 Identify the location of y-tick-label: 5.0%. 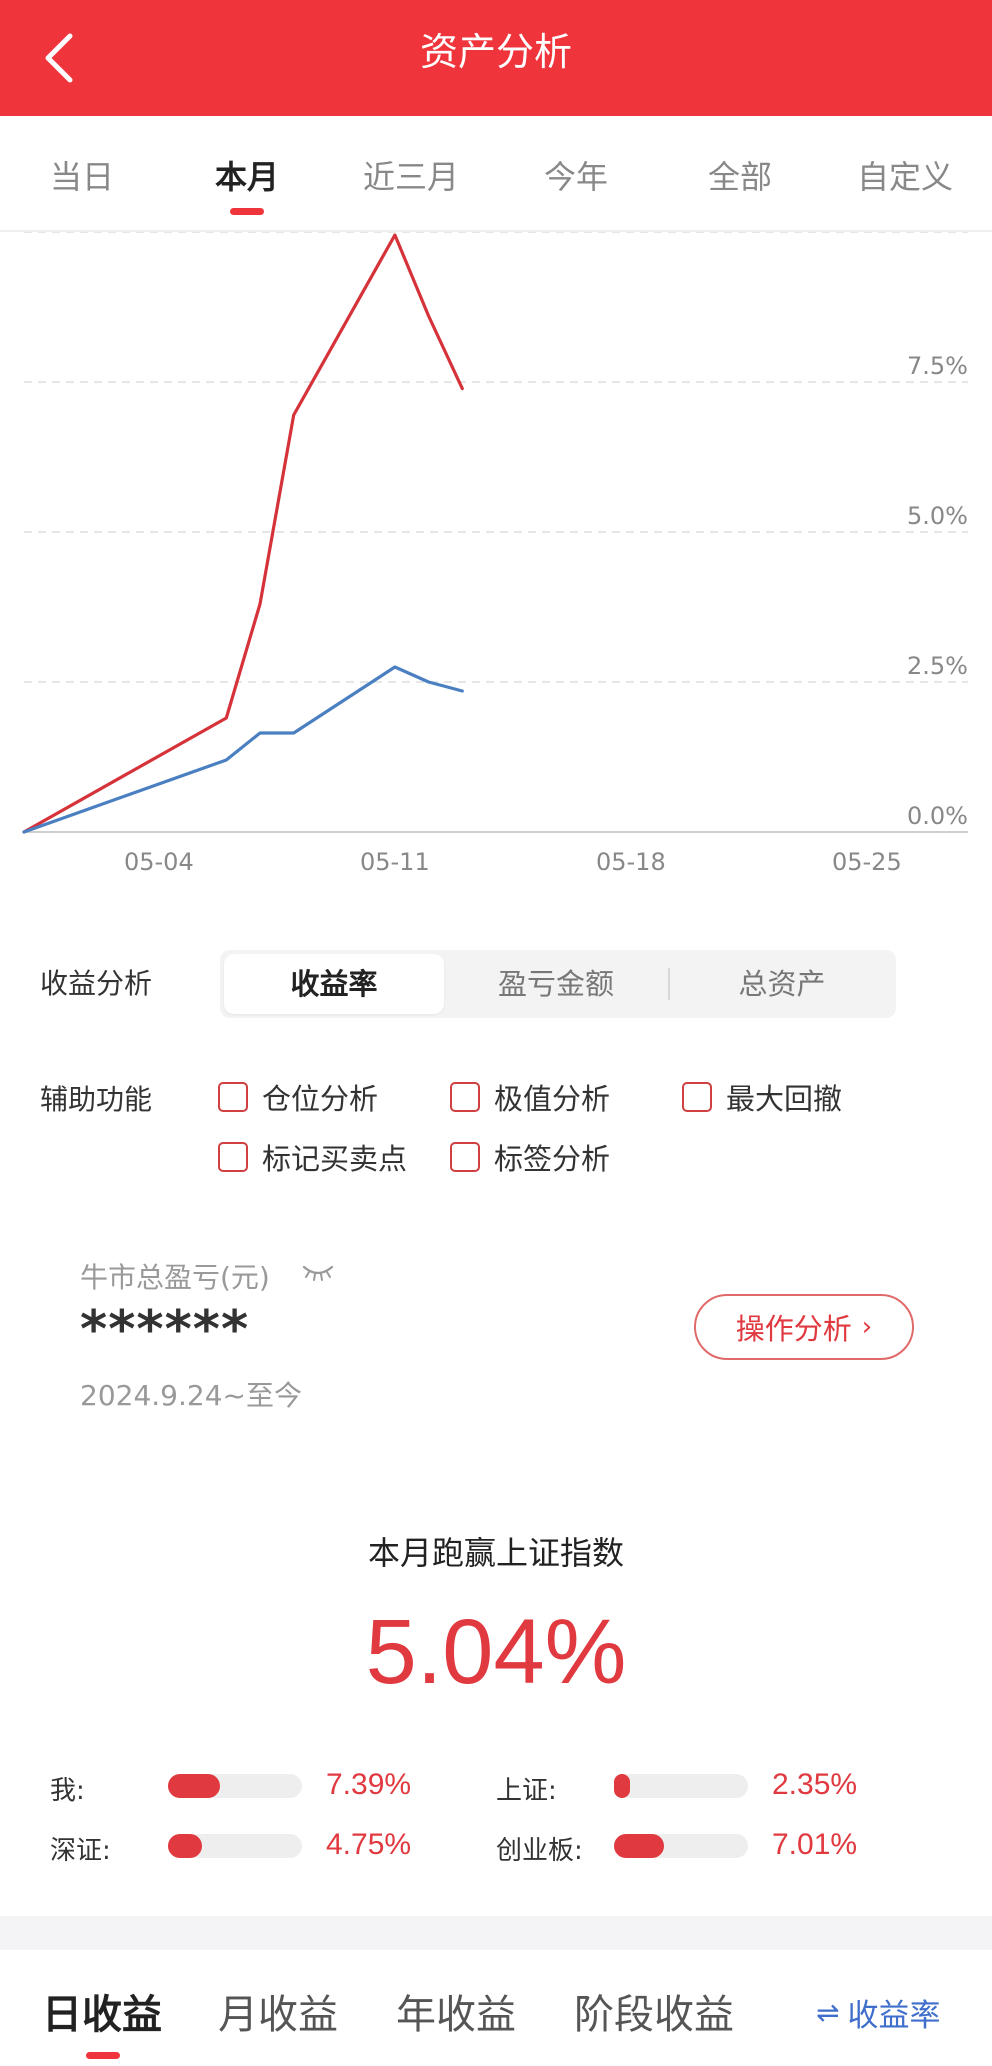
(937, 516).